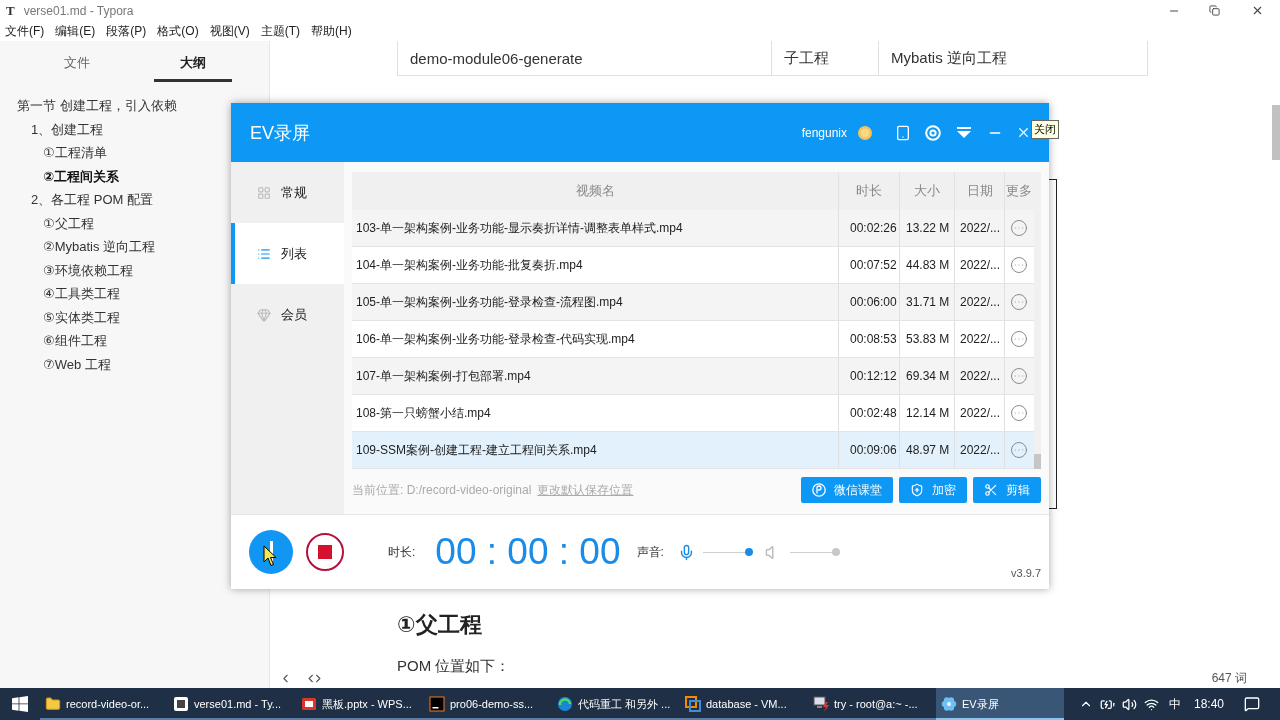  Describe the element at coordinates (81, 317) in the screenshot. I see `outline-item: ⑤实体类工程` at that location.